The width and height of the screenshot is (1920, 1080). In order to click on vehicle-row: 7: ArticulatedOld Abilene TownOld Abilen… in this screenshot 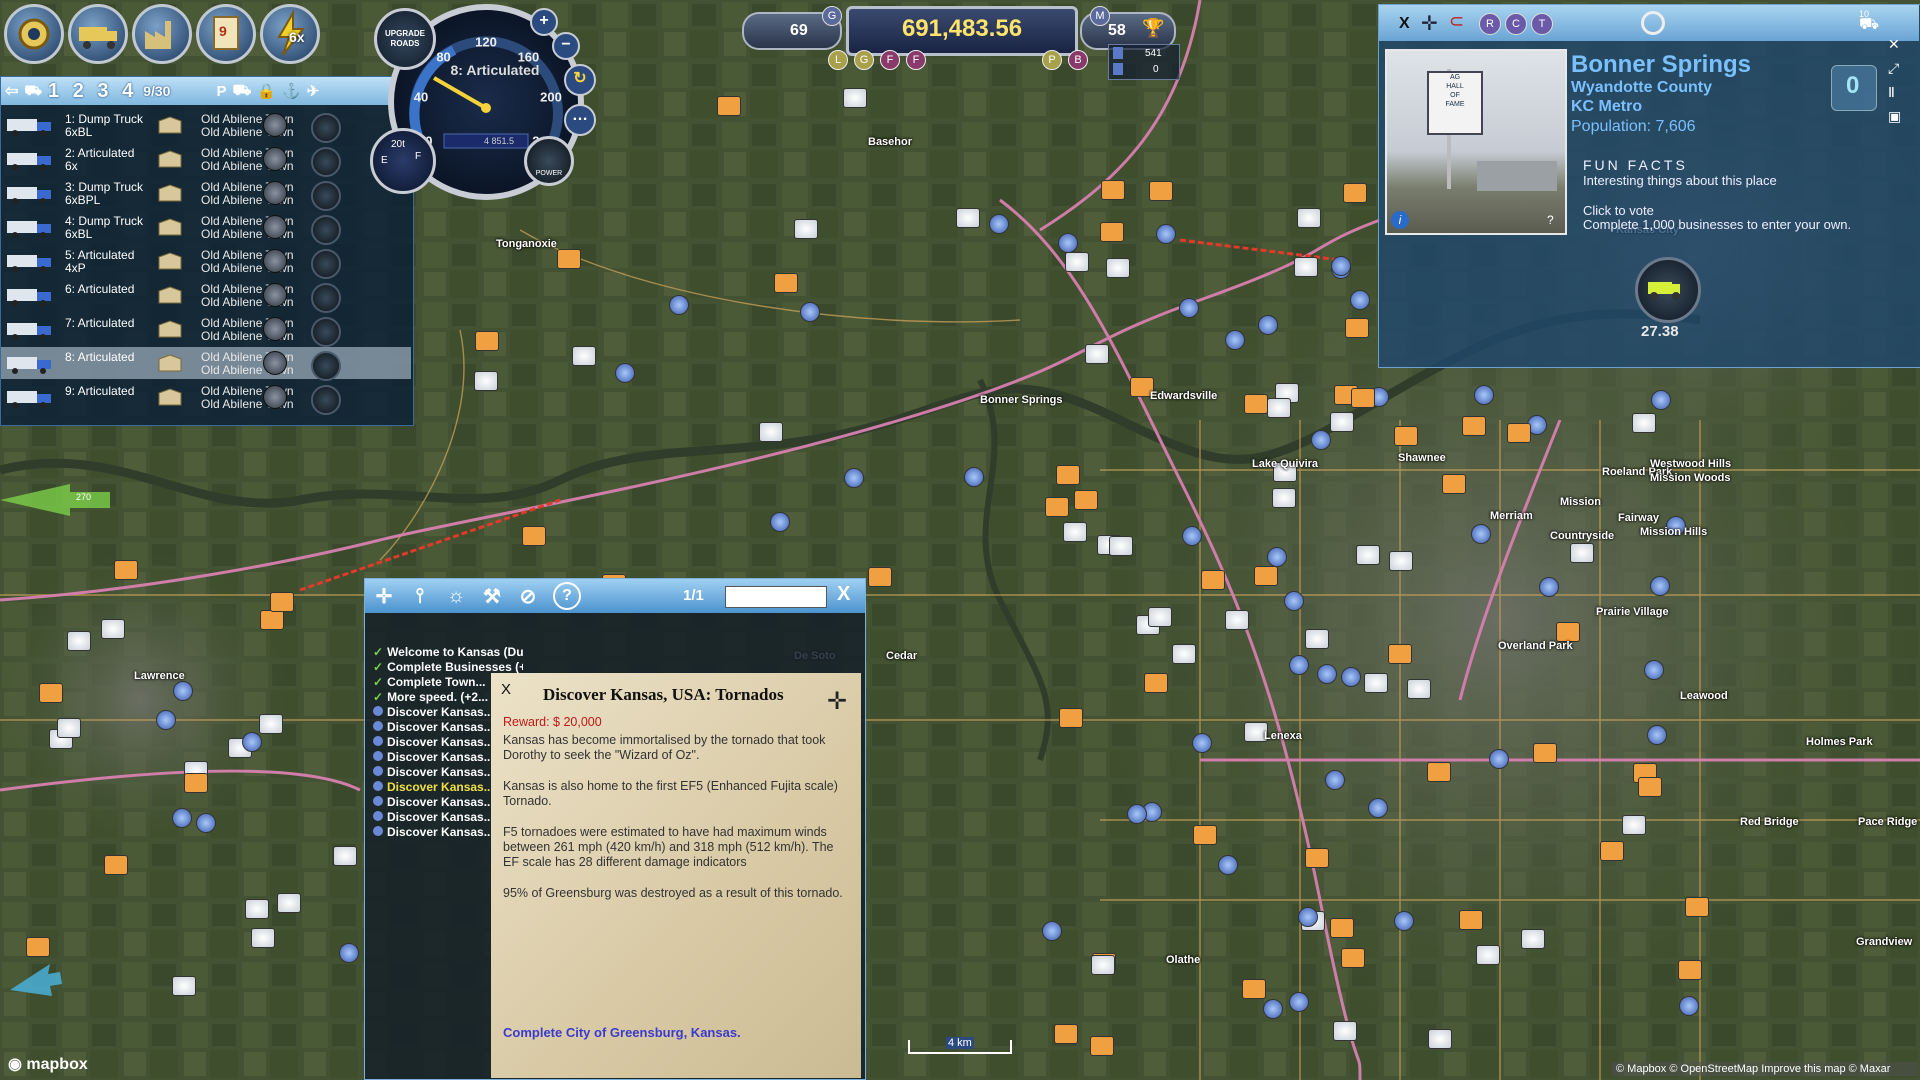, I will do `click(206, 329)`.